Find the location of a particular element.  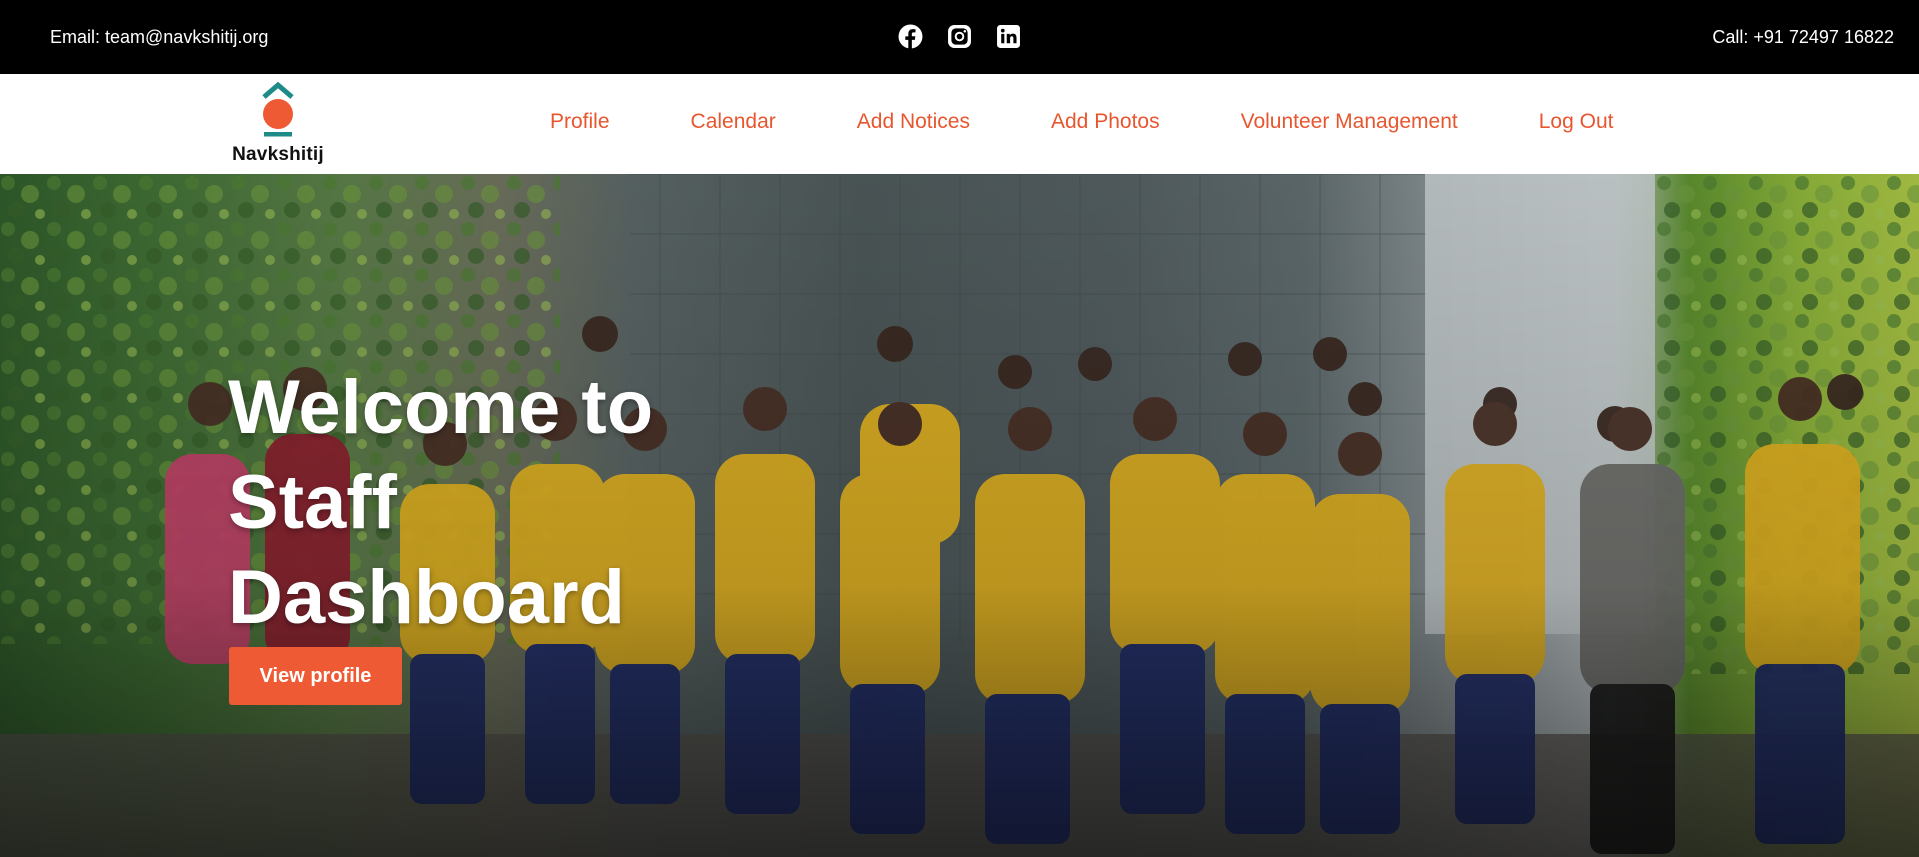

nav-log-out: Log Out is located at coordinates (1576, 122).